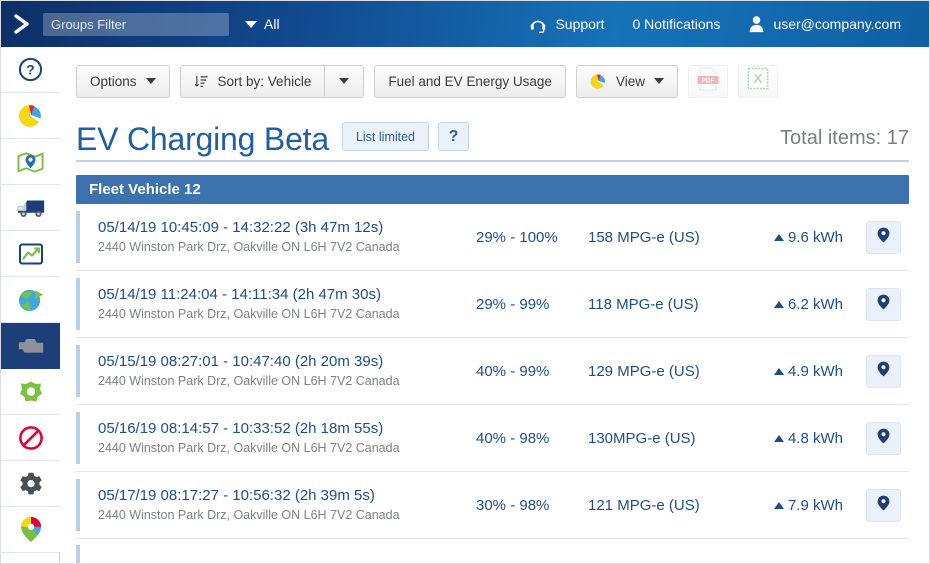  I want to click on sort-by-button: Sort by: Vehicle, so click(252, 81).